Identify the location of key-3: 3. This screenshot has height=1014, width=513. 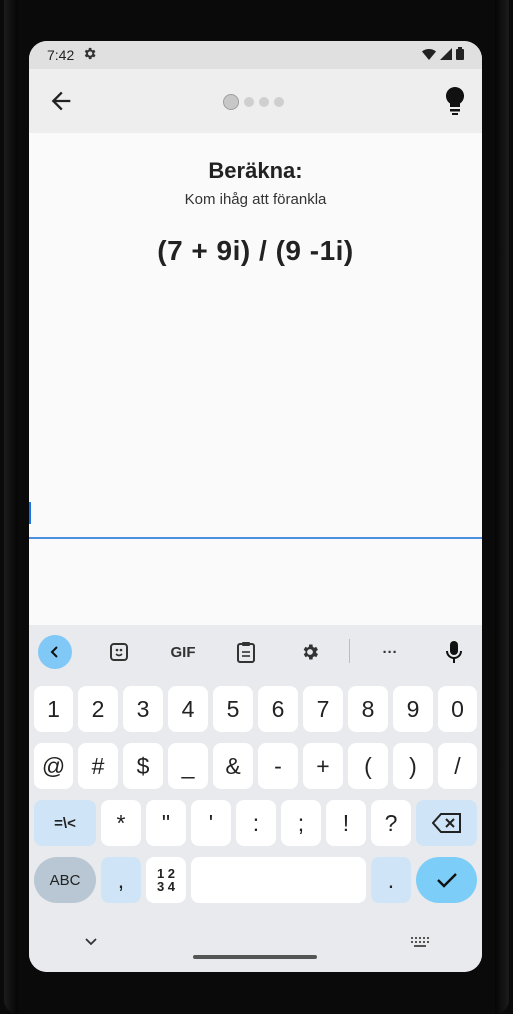
(143, 709).